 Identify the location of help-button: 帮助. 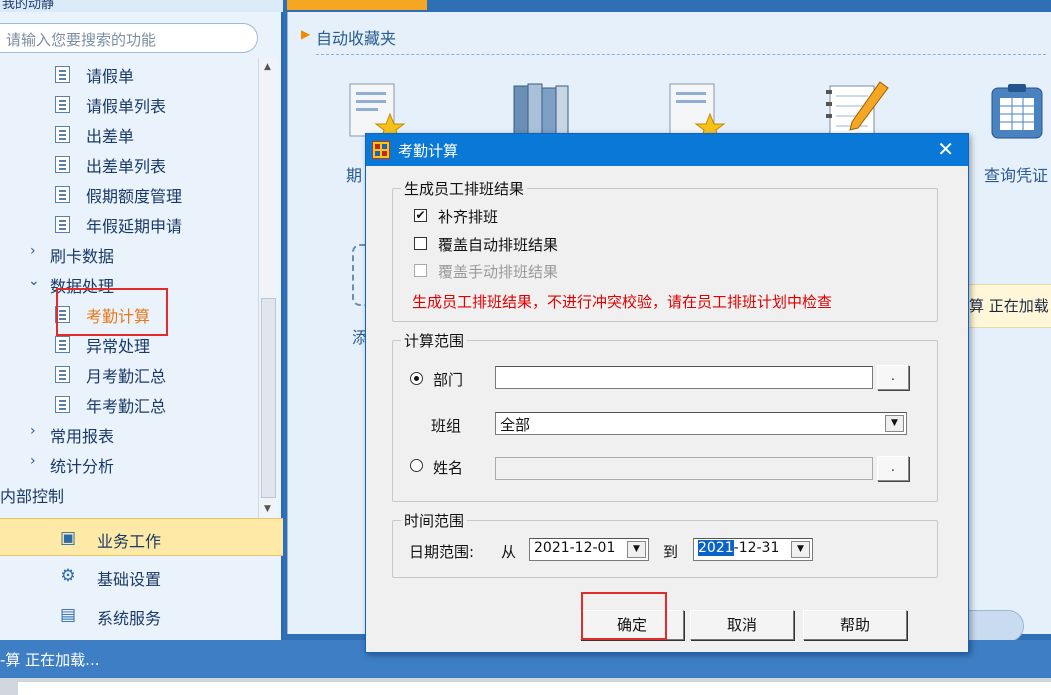
(855, 625).